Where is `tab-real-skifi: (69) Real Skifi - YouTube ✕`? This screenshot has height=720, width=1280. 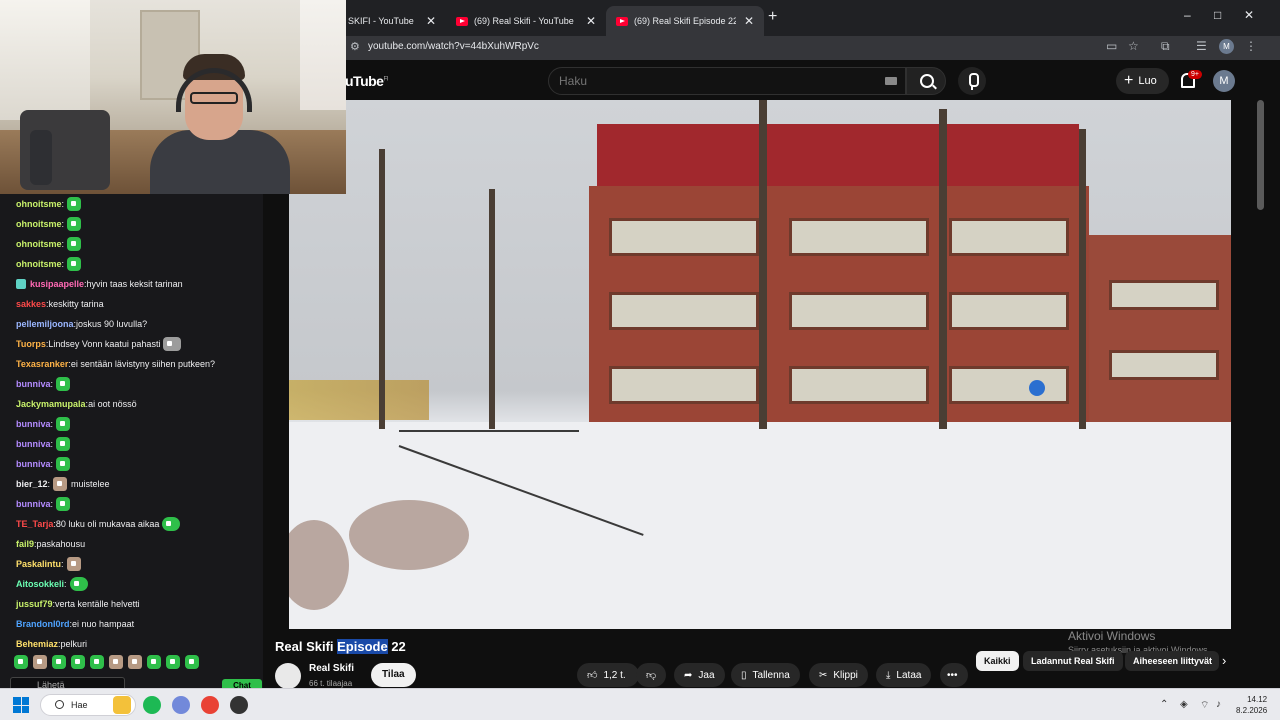
tab-real-skifi: (69) Real Skifi - YouTube ✕ is located at coordinates (526, 21).